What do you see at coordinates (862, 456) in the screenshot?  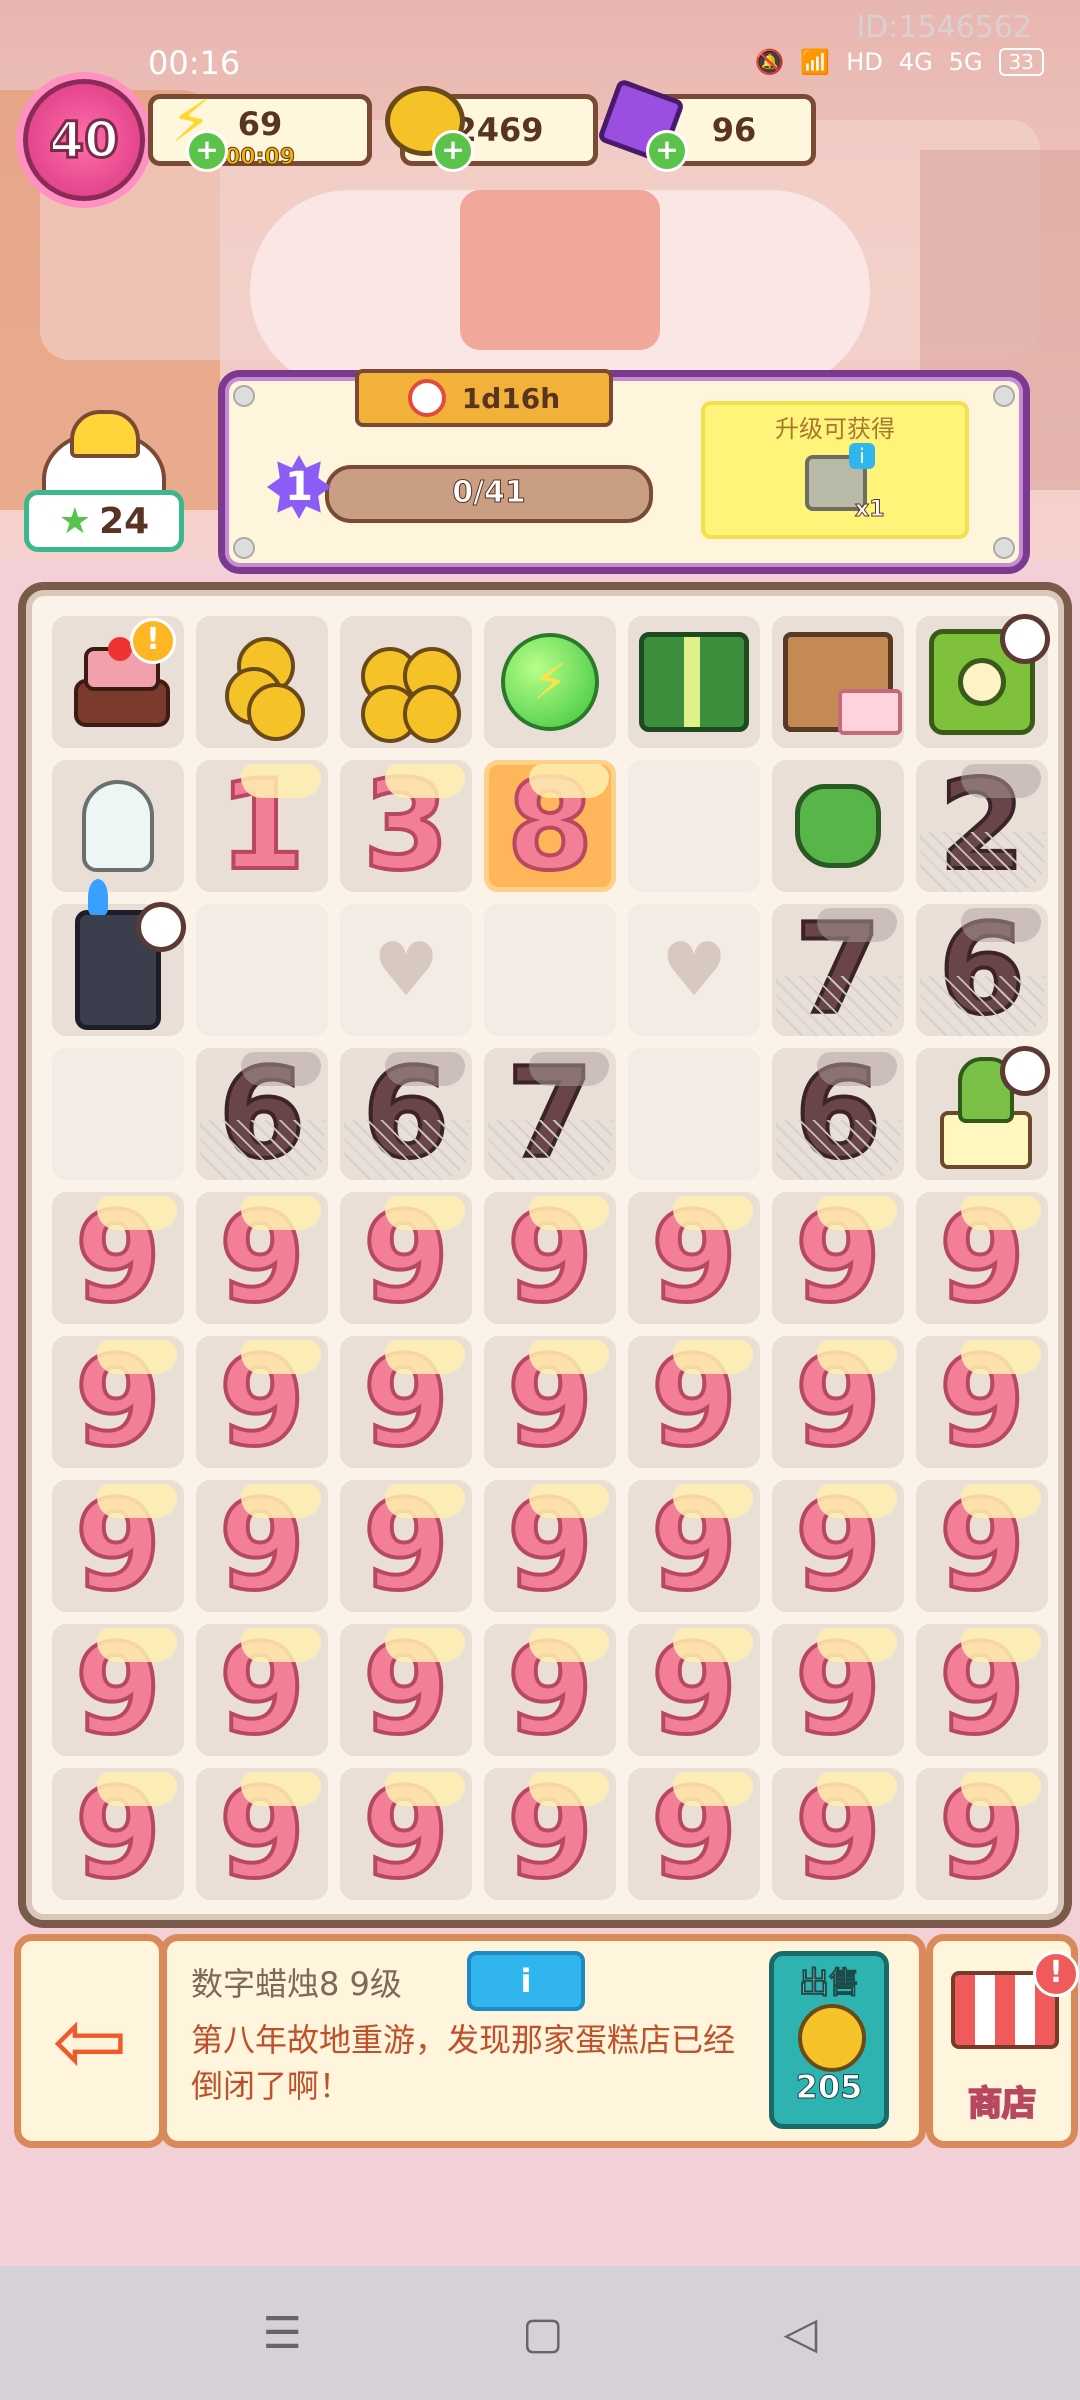 I see `reward-info-button: i` at bounding box center [862, 456].